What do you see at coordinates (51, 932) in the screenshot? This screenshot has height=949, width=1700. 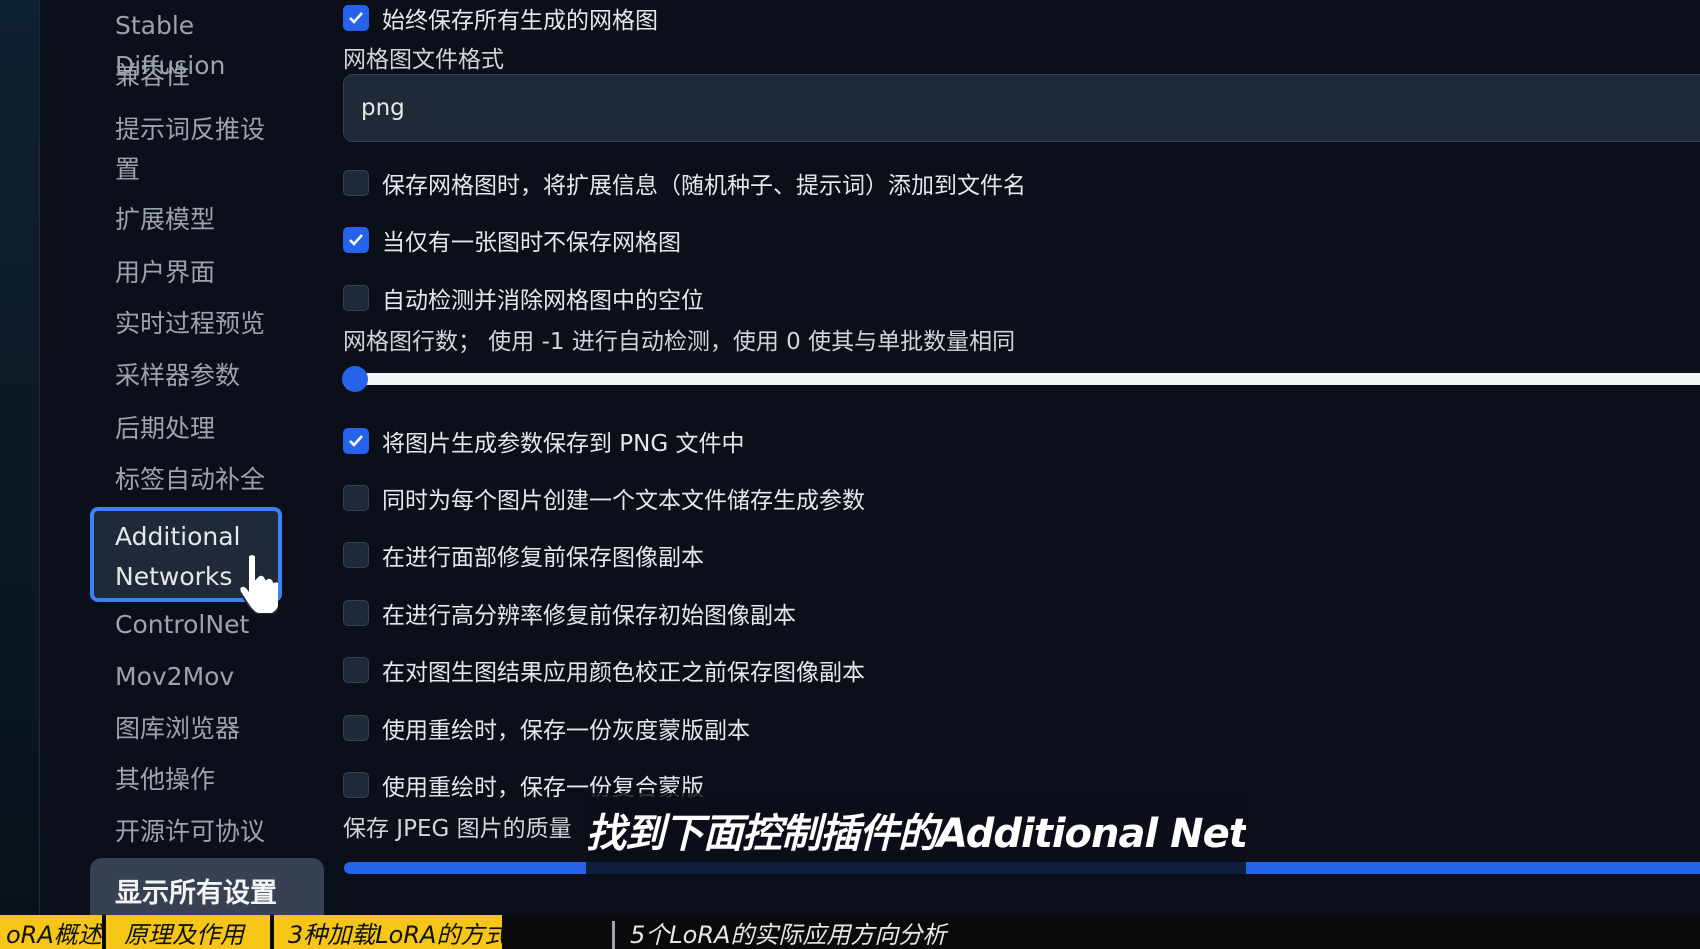 I see `chapter-segment: oRA概述` at bounding box center [51, 932].